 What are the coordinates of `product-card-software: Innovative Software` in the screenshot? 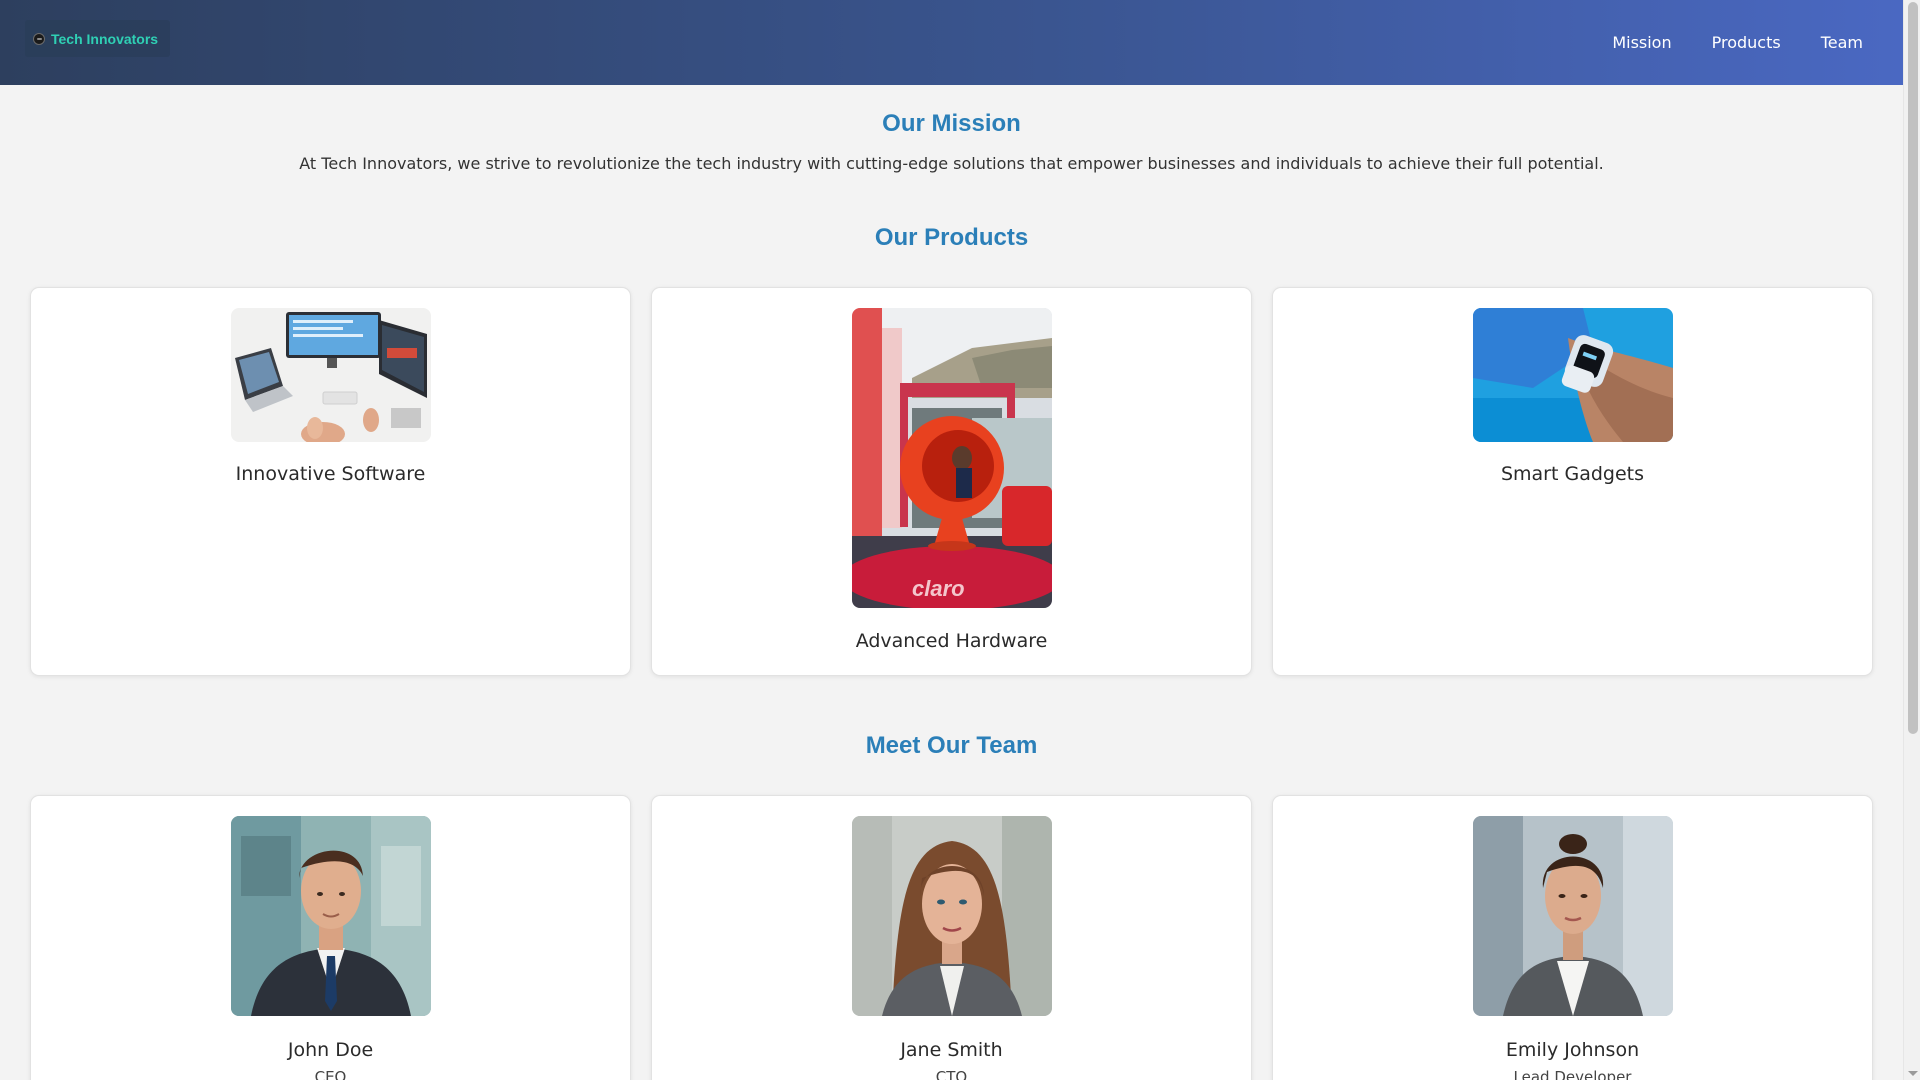 It's located at (330, 481).